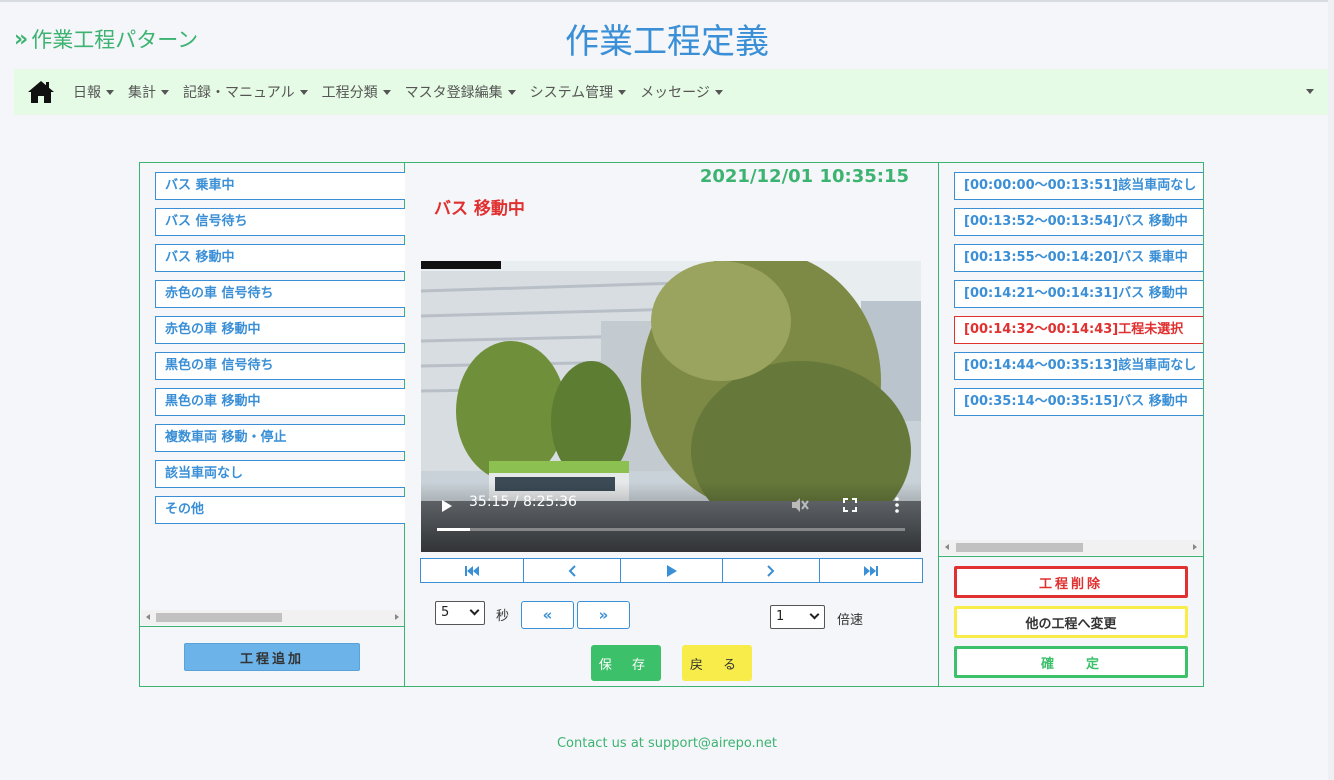 This screenshot has width=1334, height=780. Describe the element at coordinates (667, 1) in the screenshot. I see `top-border` at that location.